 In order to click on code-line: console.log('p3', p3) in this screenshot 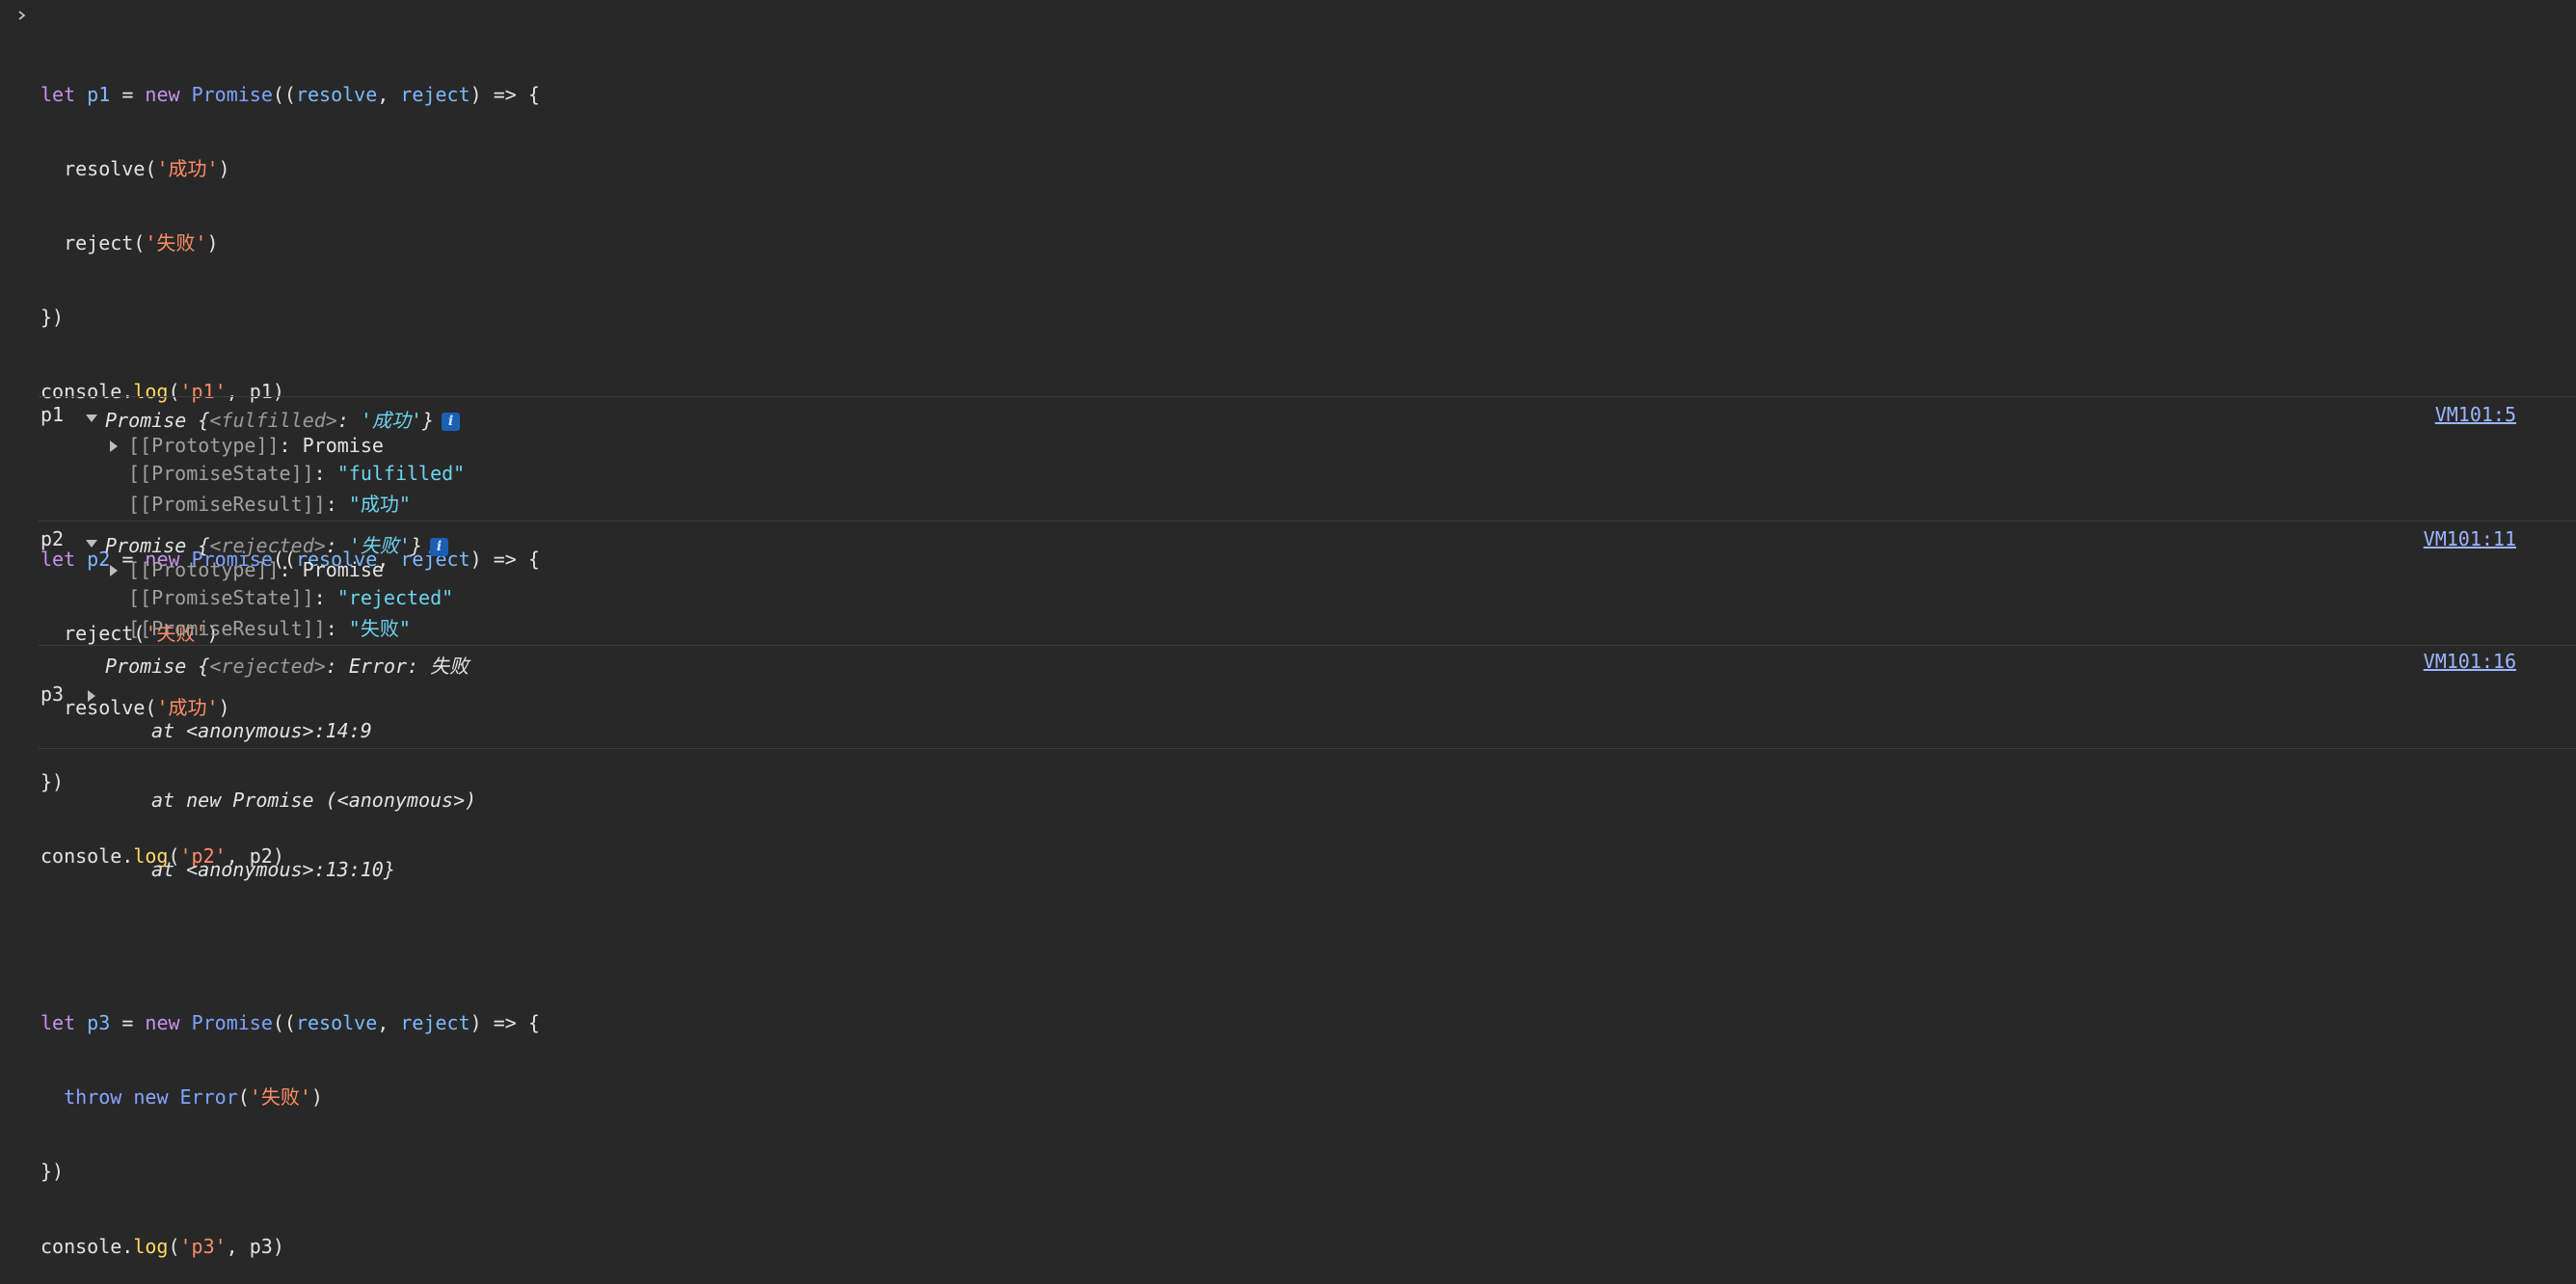, I will do `click(162, 1246)`.